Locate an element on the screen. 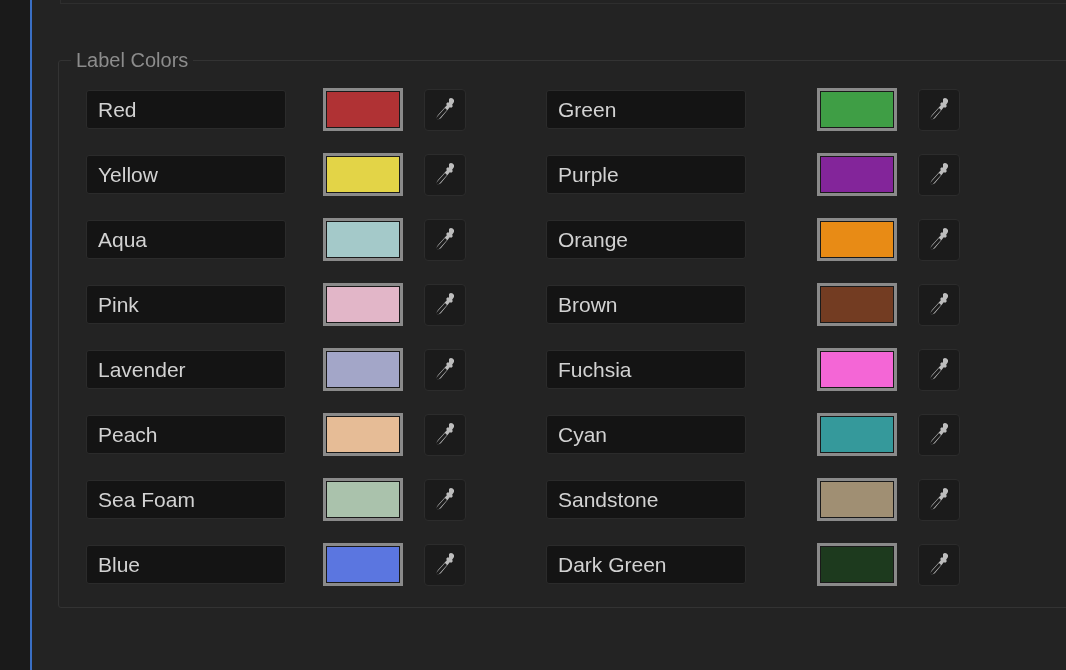 The width and height of the screenshot is (1066, 670). label-name-field: Red is located at coordinates (186, 109).